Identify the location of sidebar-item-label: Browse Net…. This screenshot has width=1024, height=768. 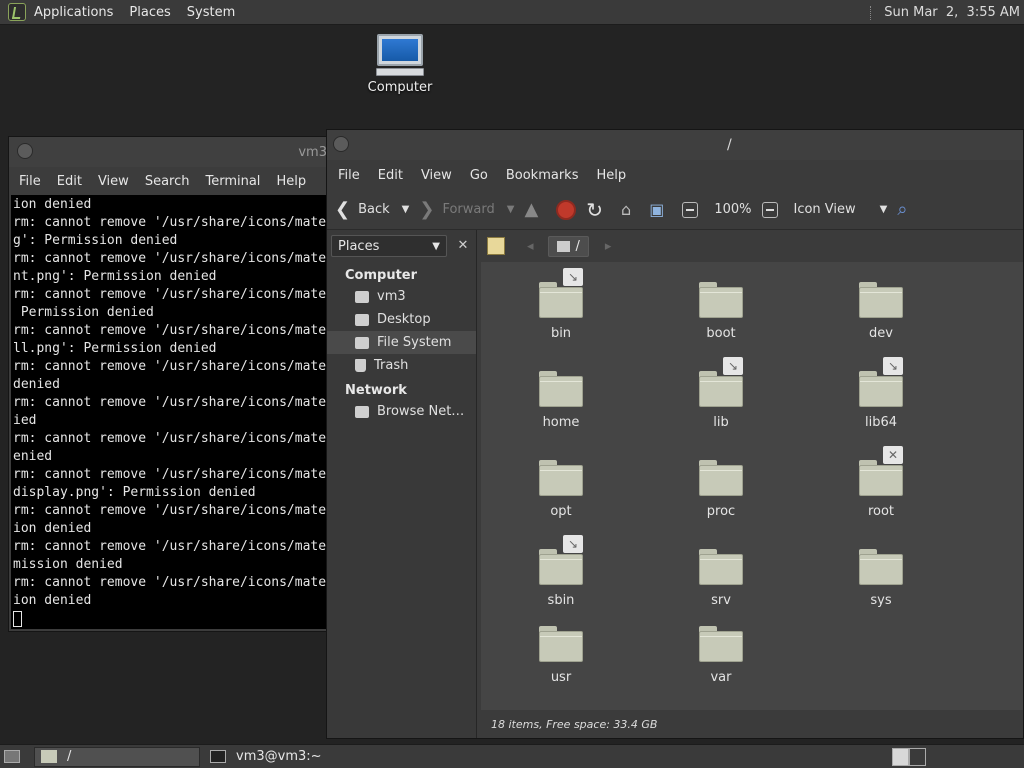
(421, 411).